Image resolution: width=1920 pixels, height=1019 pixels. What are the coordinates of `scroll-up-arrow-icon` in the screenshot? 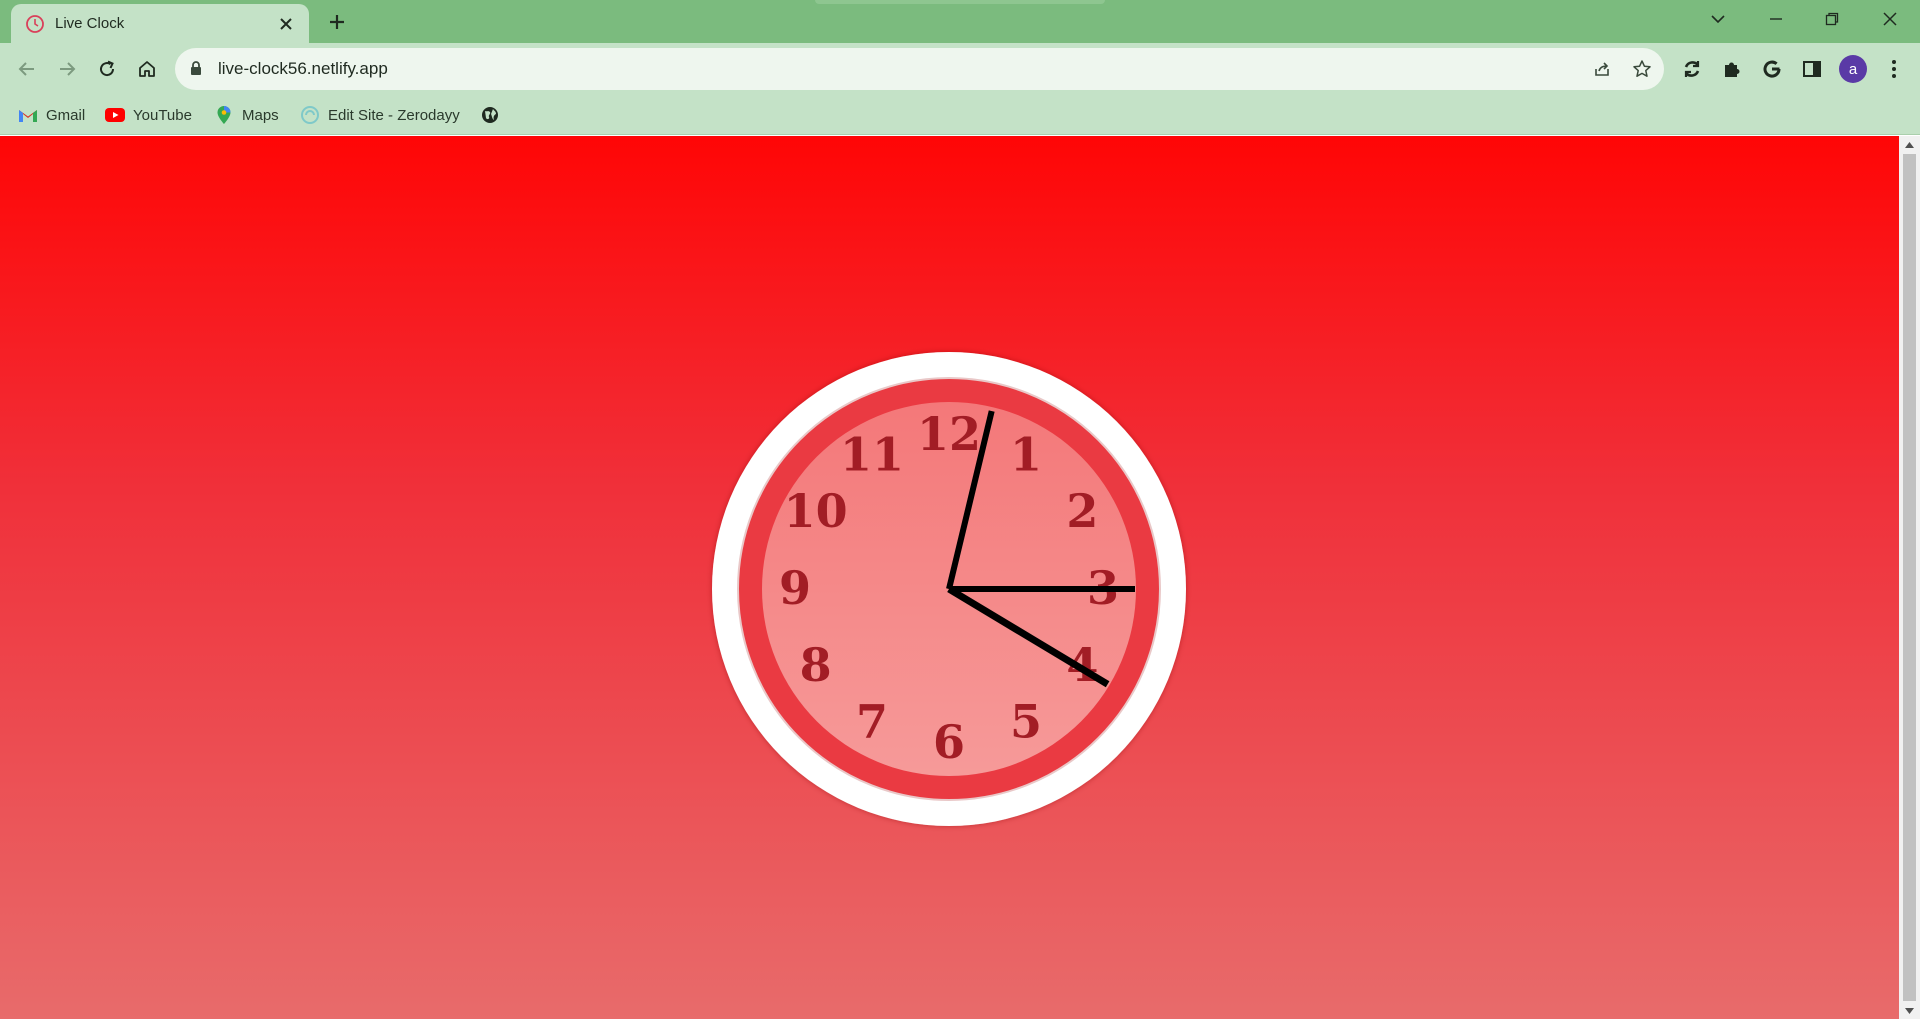 It's located at (1909, 144).